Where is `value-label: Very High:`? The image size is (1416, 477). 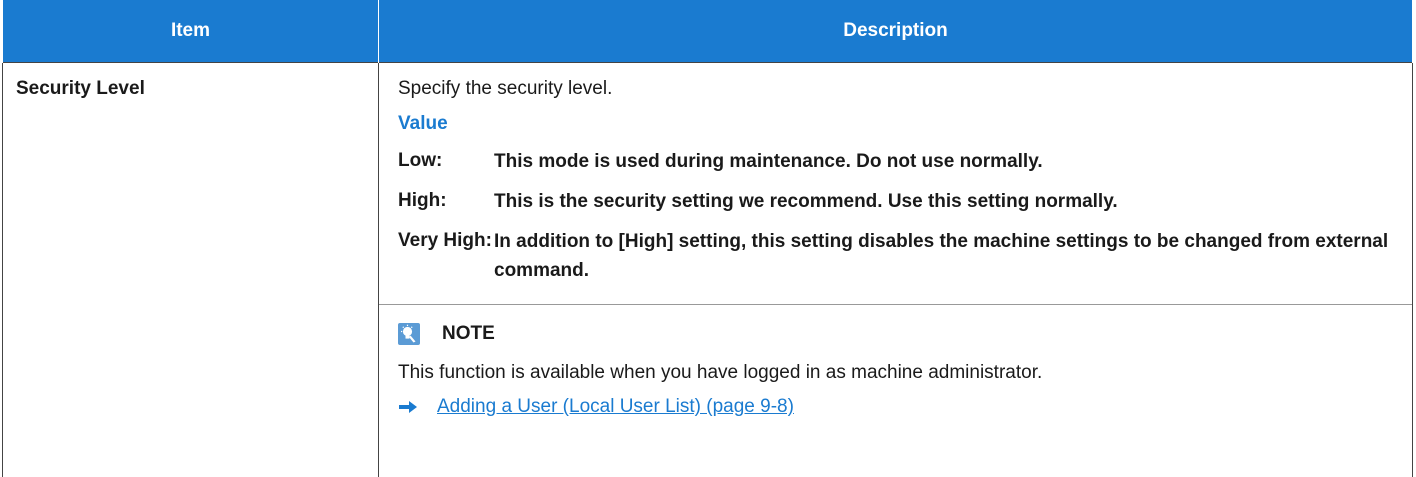
value-label: Very High: is located at coordinates (445, 240).